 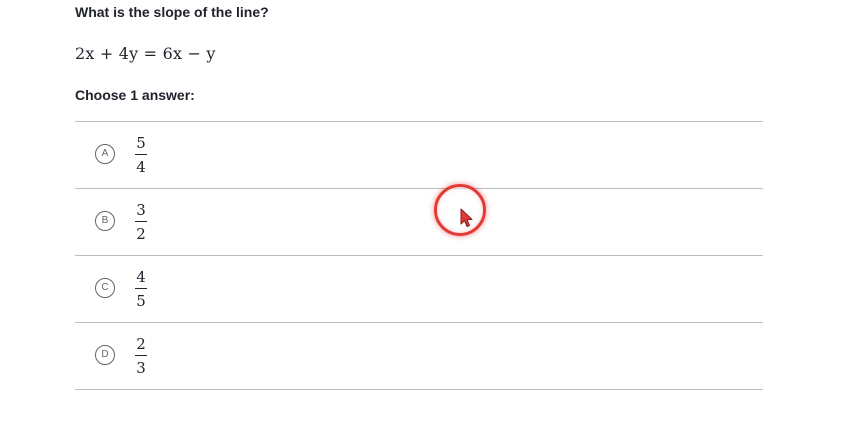 What do you see at coordinates (419, 155) in the screenshot?
I see `choice-a: A 5 4` at bounding box center [419, 155].